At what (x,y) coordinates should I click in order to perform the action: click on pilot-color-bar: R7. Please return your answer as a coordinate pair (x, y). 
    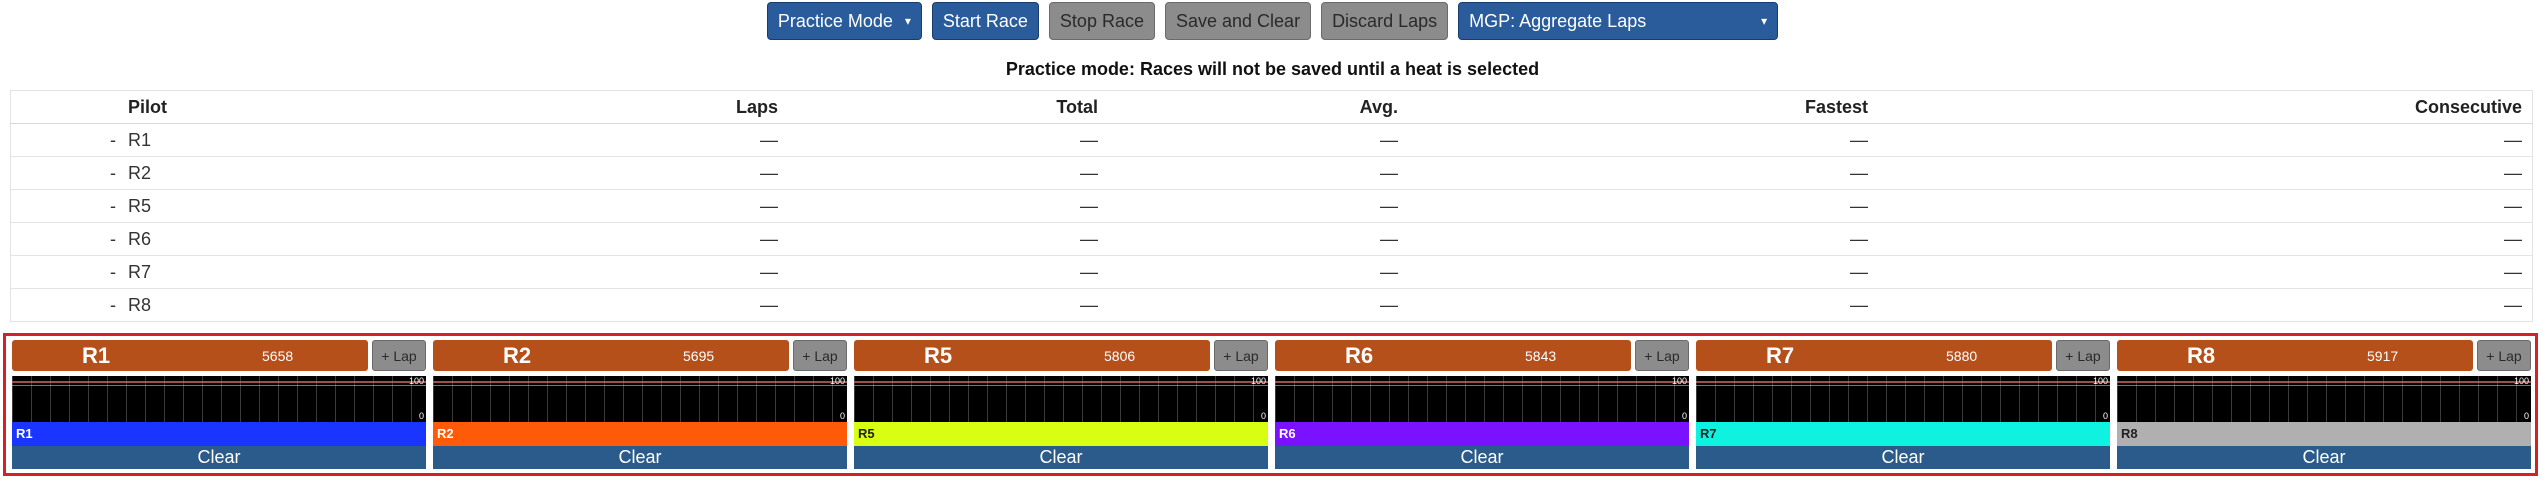
    Looking at the image, I should click on (1903, 434).